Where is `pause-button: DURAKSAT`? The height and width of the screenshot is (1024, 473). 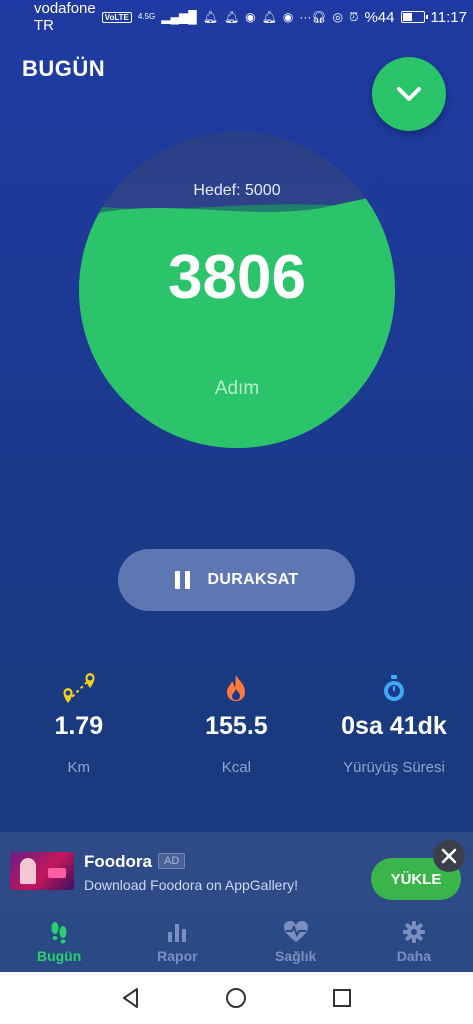 pause-button: DURAKSAT is located at coordinates (236, 580).